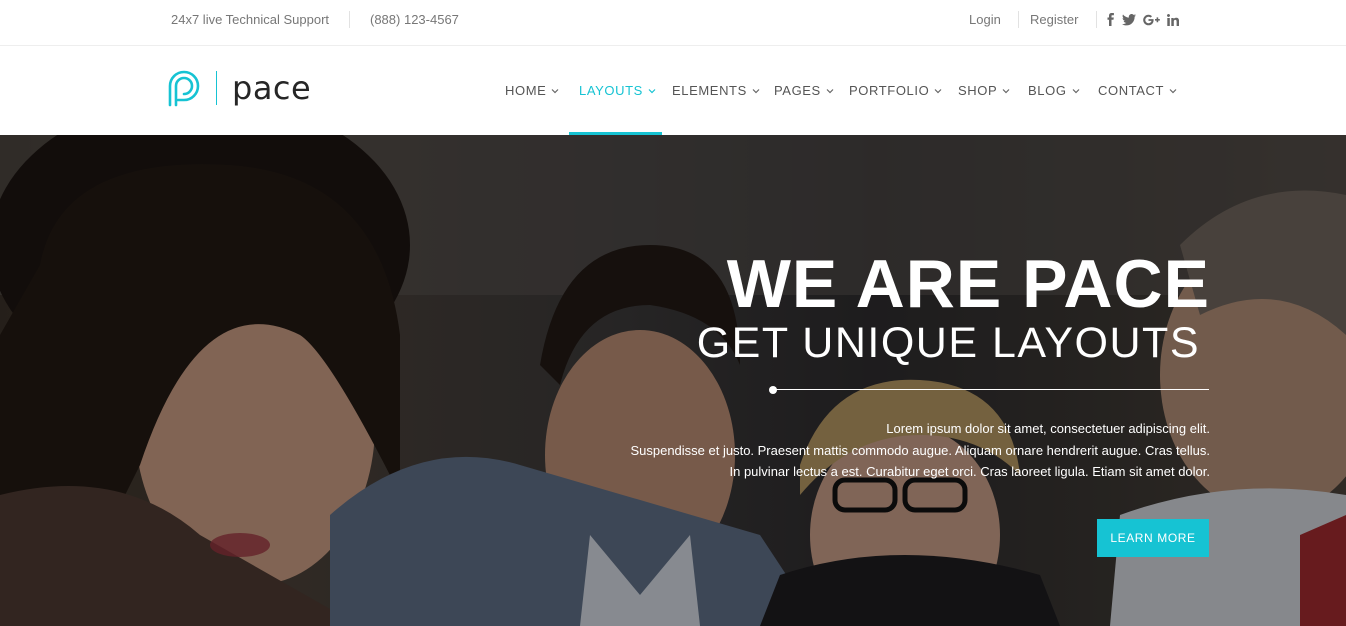  Describe the element at coordinates (611, 90) in the screenshot. I see `nav-label: LAYOUTS` at that location.